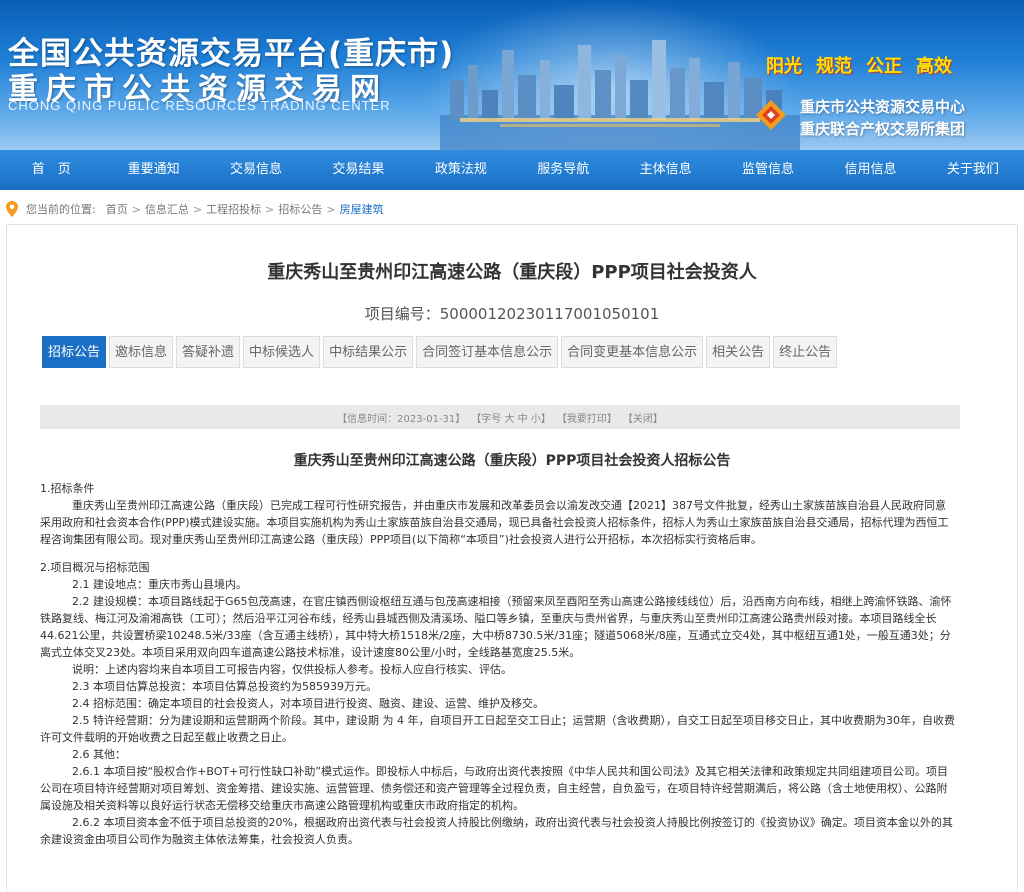 The height and width of the screenshot is (892, 1024). What do you see at coordinates (563, 170) in the screenshot?
I see `nav-item-service-guide: 服务导航` at bounding box center [563, 170].